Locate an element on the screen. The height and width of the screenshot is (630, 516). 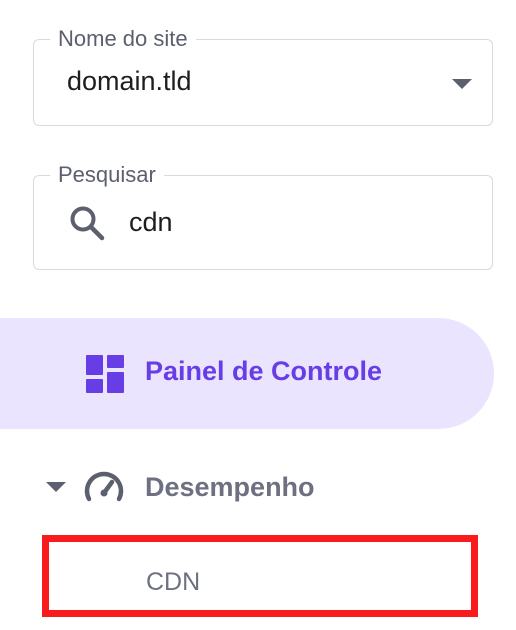
gauge-icon is located at coordinates (104, 486).